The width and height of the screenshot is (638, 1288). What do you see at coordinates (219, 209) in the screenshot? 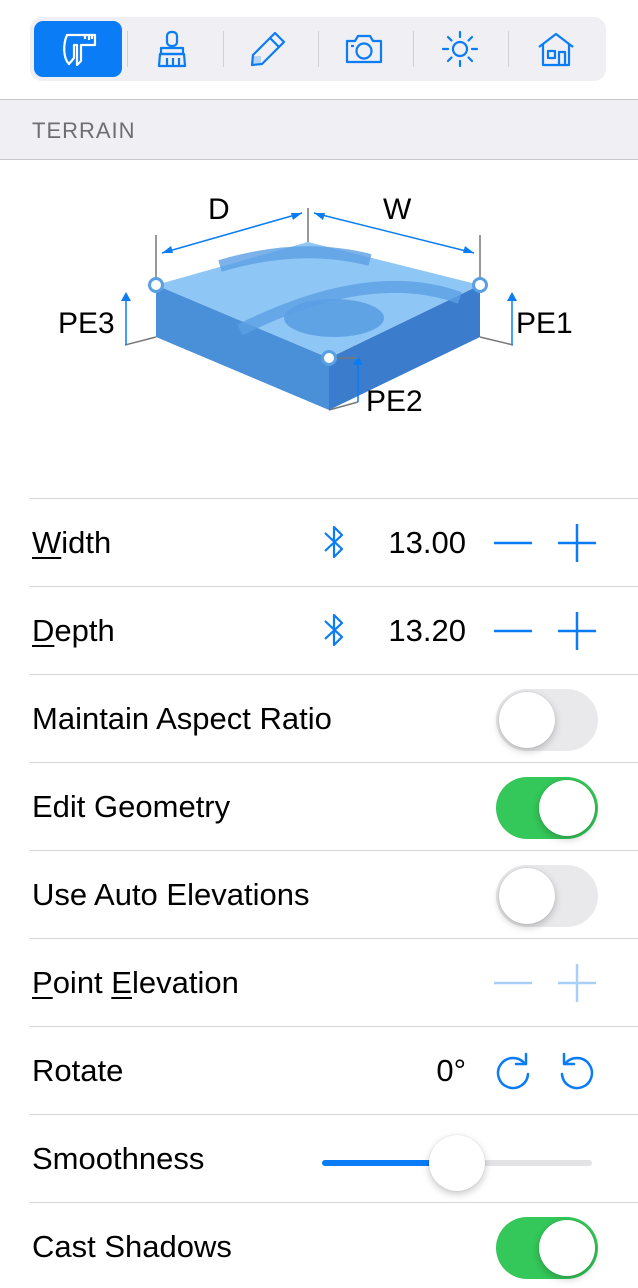
I see `label-d: D` at bounding box center [219, 209].